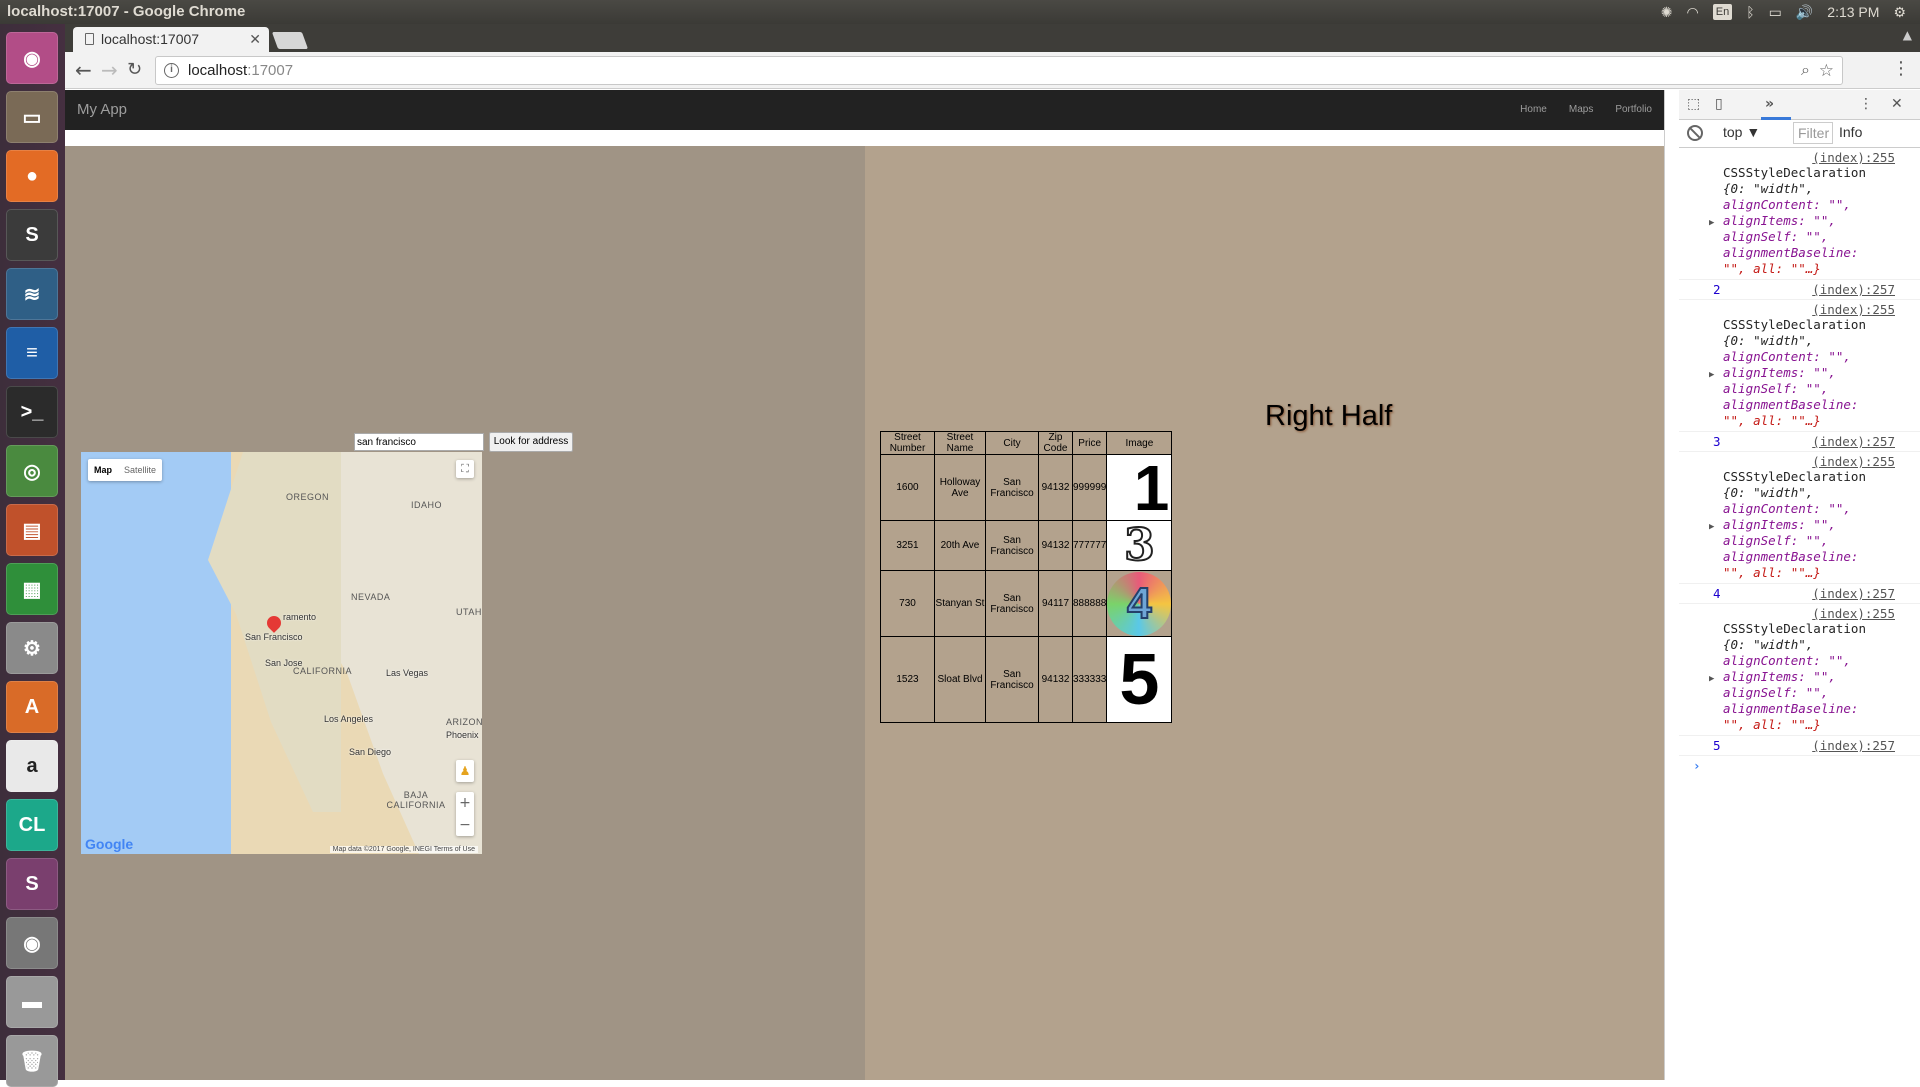 The width and height of the screenshot is (1920, 1087). What do you see at coordinates (465, 803) in the screenshot?
I see `zoom-in-button: +` at bounding box center [465, 803].